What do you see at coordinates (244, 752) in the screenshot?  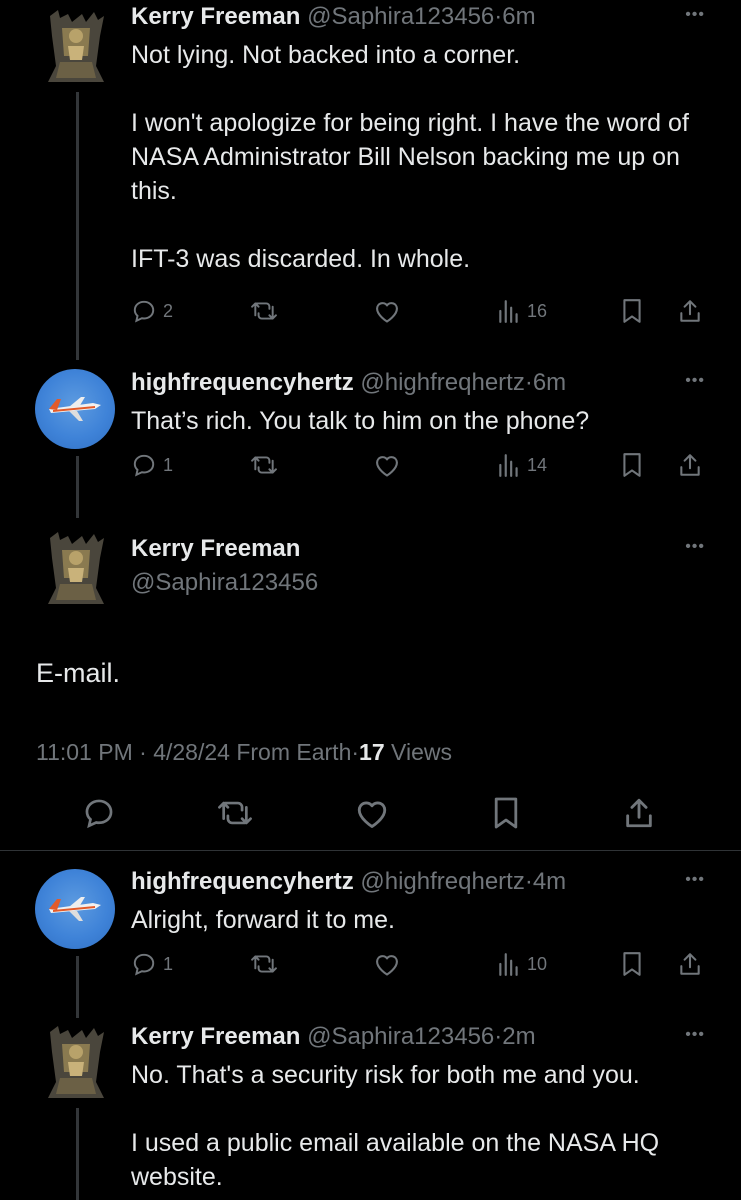 I see `tweet-meta: 11:01 PM · 4/28/24 From Earth·17 Views` at bounding box center [244, 752].